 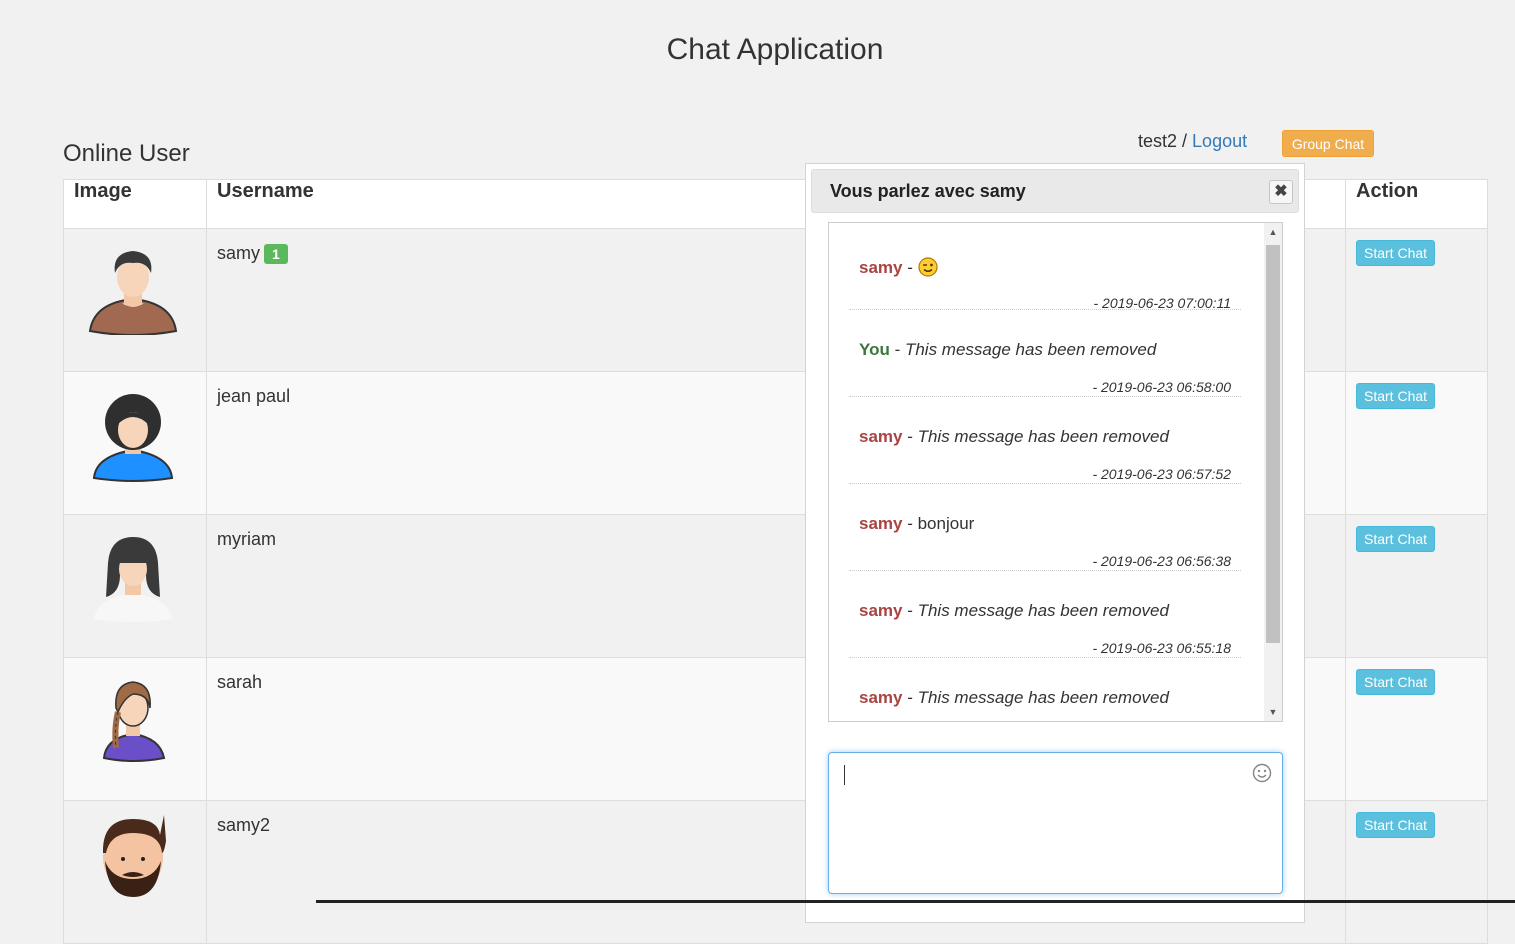 What do you see at coordinates (239, 253) in the screenshot?
I see `username-text: samy` at bounding box center [239, 253].